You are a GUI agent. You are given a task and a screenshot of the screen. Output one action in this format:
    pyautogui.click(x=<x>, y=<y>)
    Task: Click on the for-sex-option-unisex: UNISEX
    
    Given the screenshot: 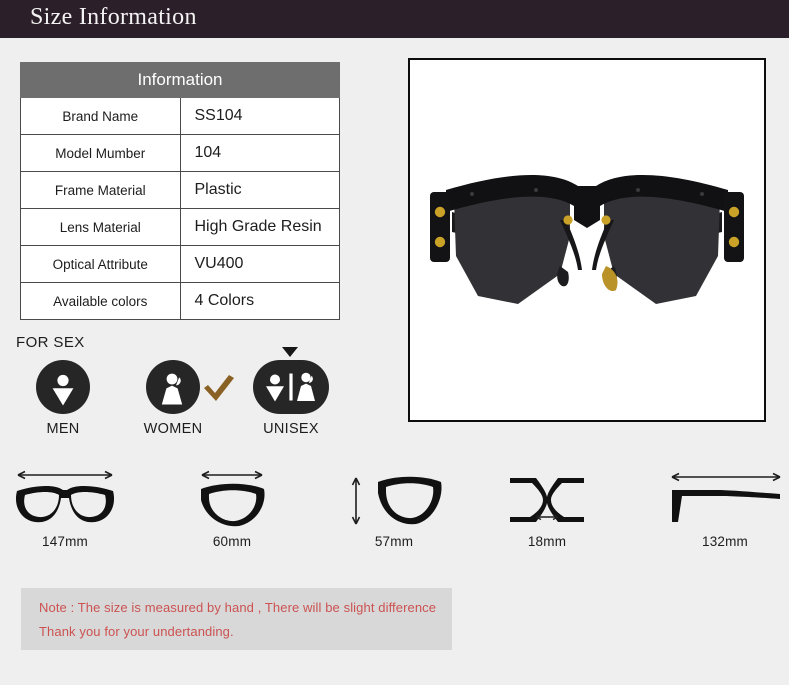 What is the action you would take?
    pyautogui.click(x=291, y=398)
    